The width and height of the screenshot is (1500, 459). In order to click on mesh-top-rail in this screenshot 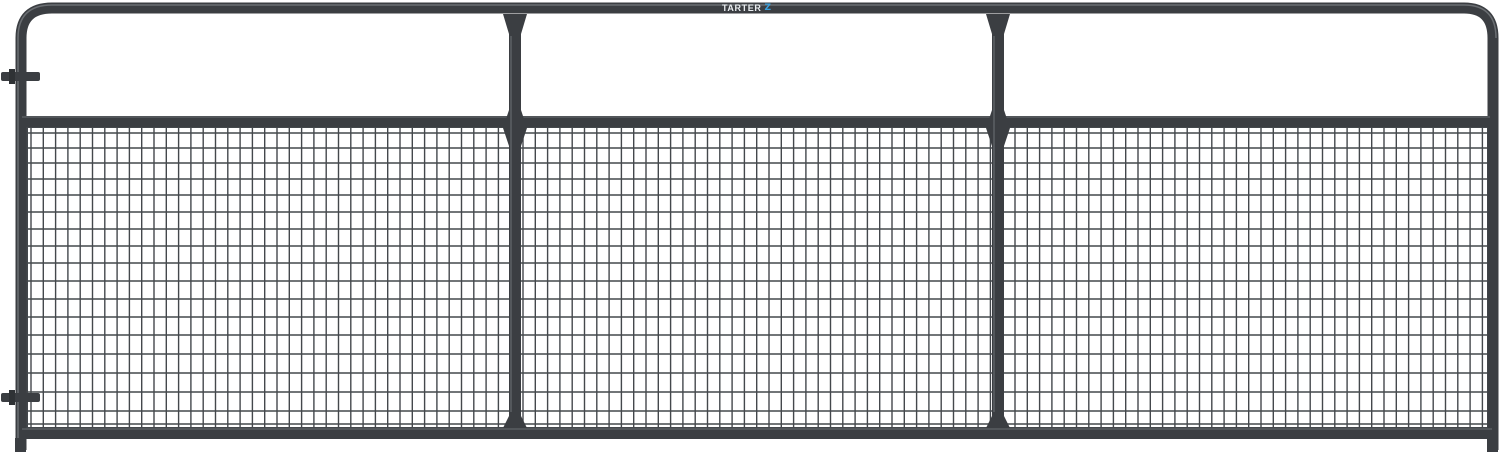, I will do `click(756, 121)`.